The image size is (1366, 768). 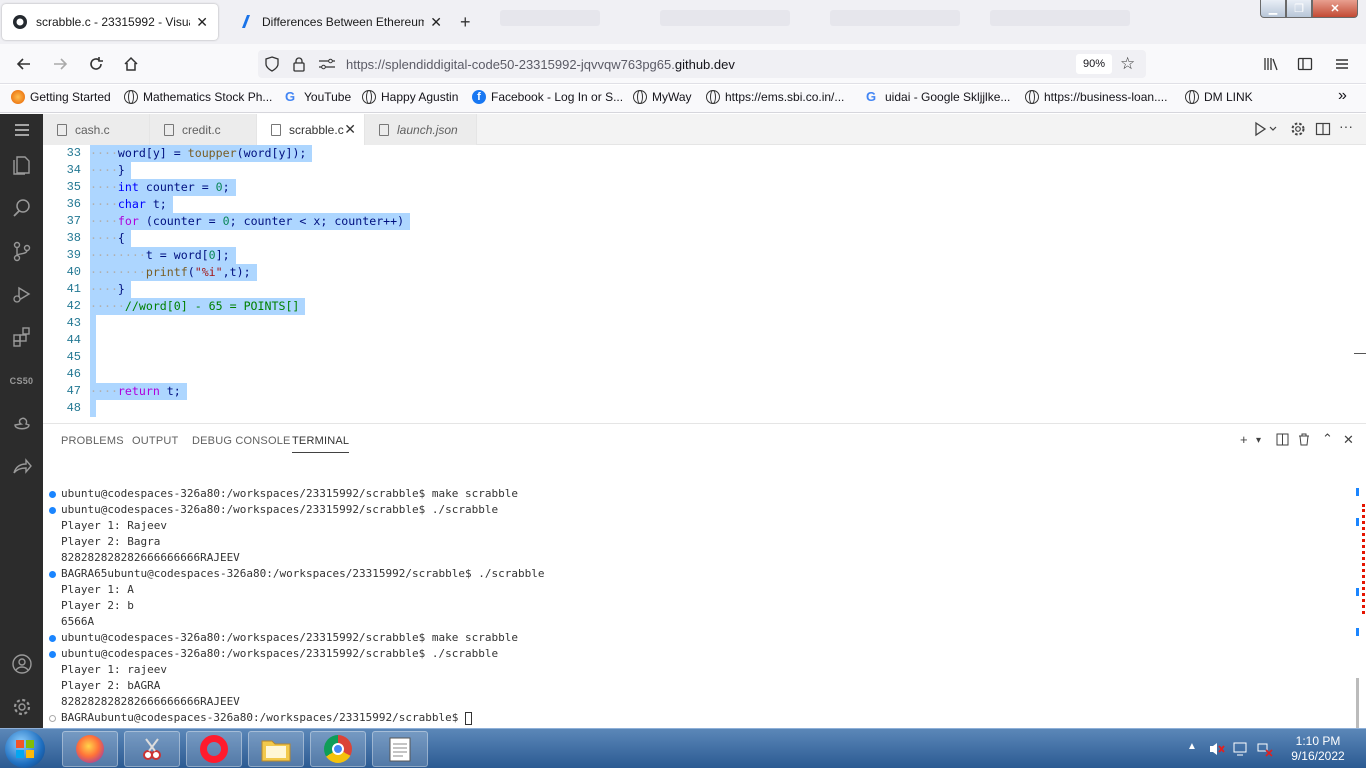 I want to click on reload-icon, so click(x=96, y=64).